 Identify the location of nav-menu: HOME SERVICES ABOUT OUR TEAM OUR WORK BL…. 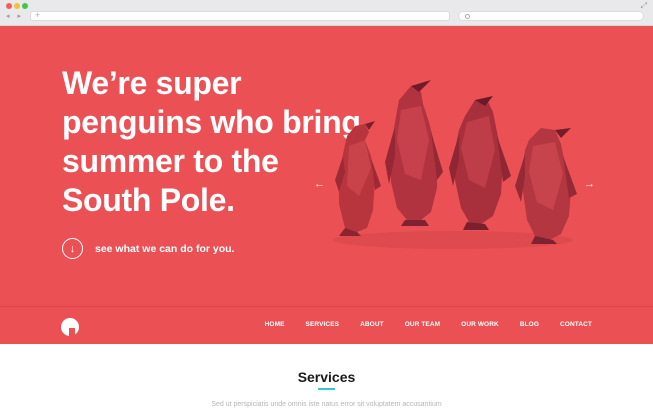
(418, 324).